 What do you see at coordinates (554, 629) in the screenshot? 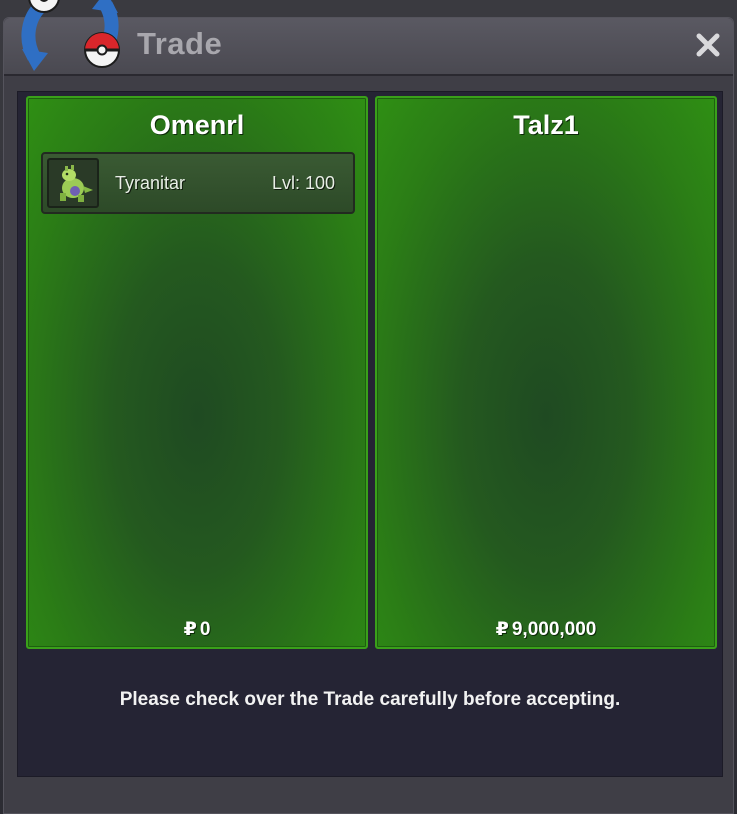
I see `right-money-value: 9,000,000` at bounding box center [554, 629].